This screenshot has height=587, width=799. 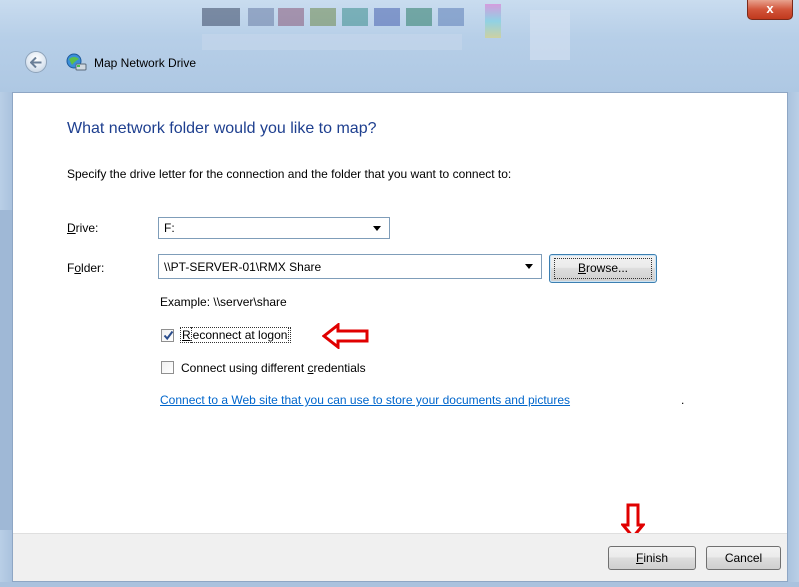 I want to click on close-button: x, so click(x=770, y=10).